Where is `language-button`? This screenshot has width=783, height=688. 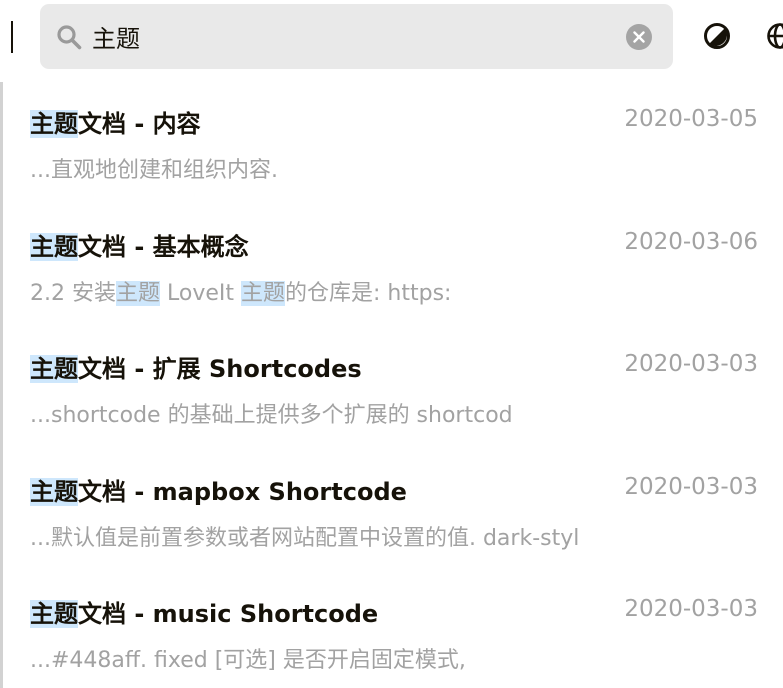 language-button is located at coordinates (774, 36).